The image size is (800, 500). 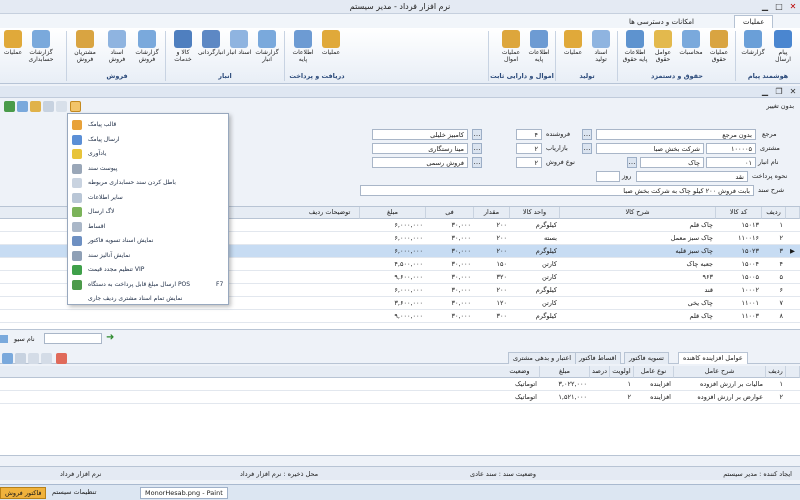 What do you see at coordinates (420, 148) in the screenshot?
I see `marketer-name-field: مینا رستگاری` at bounding box center [420, 148].